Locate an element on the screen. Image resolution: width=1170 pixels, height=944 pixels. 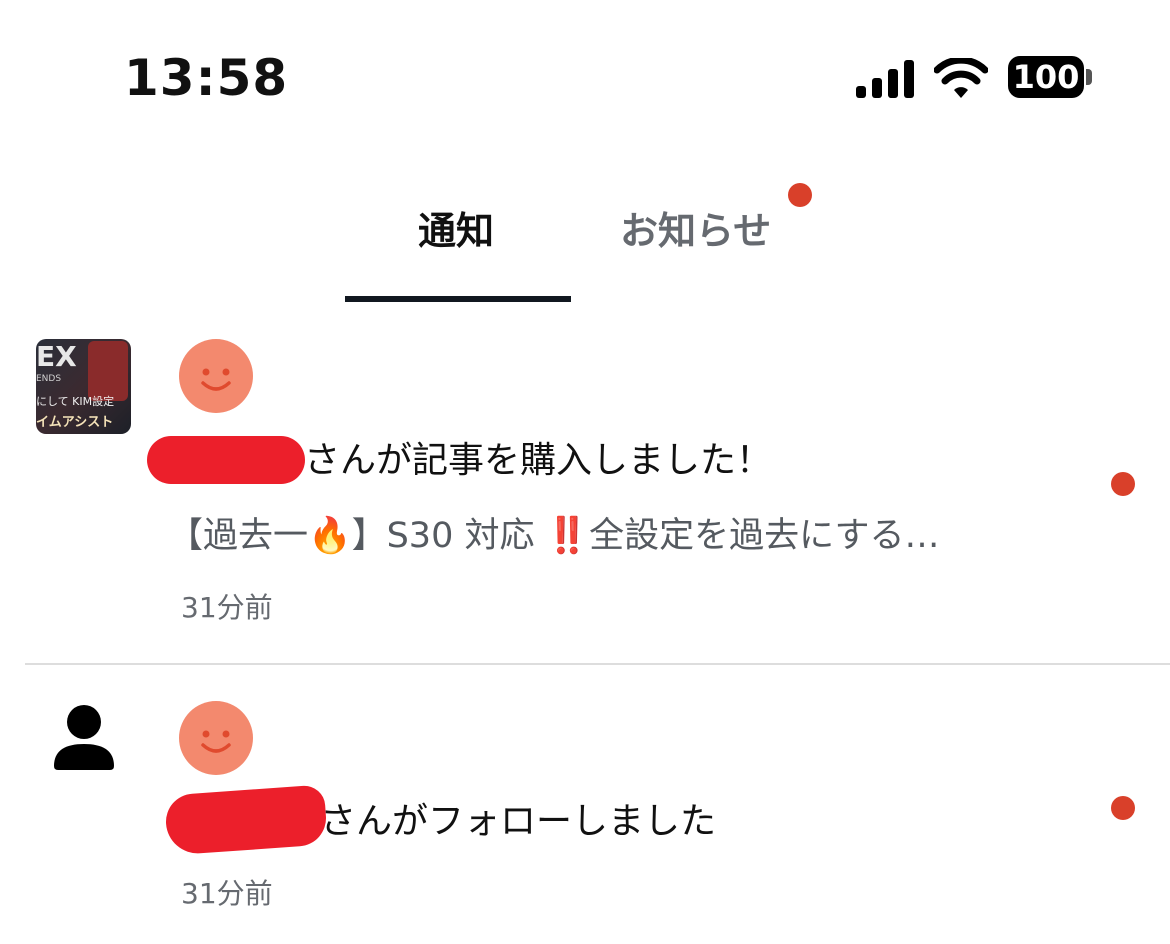
thumbnail-text: EX is located at coordinates (56, 356).